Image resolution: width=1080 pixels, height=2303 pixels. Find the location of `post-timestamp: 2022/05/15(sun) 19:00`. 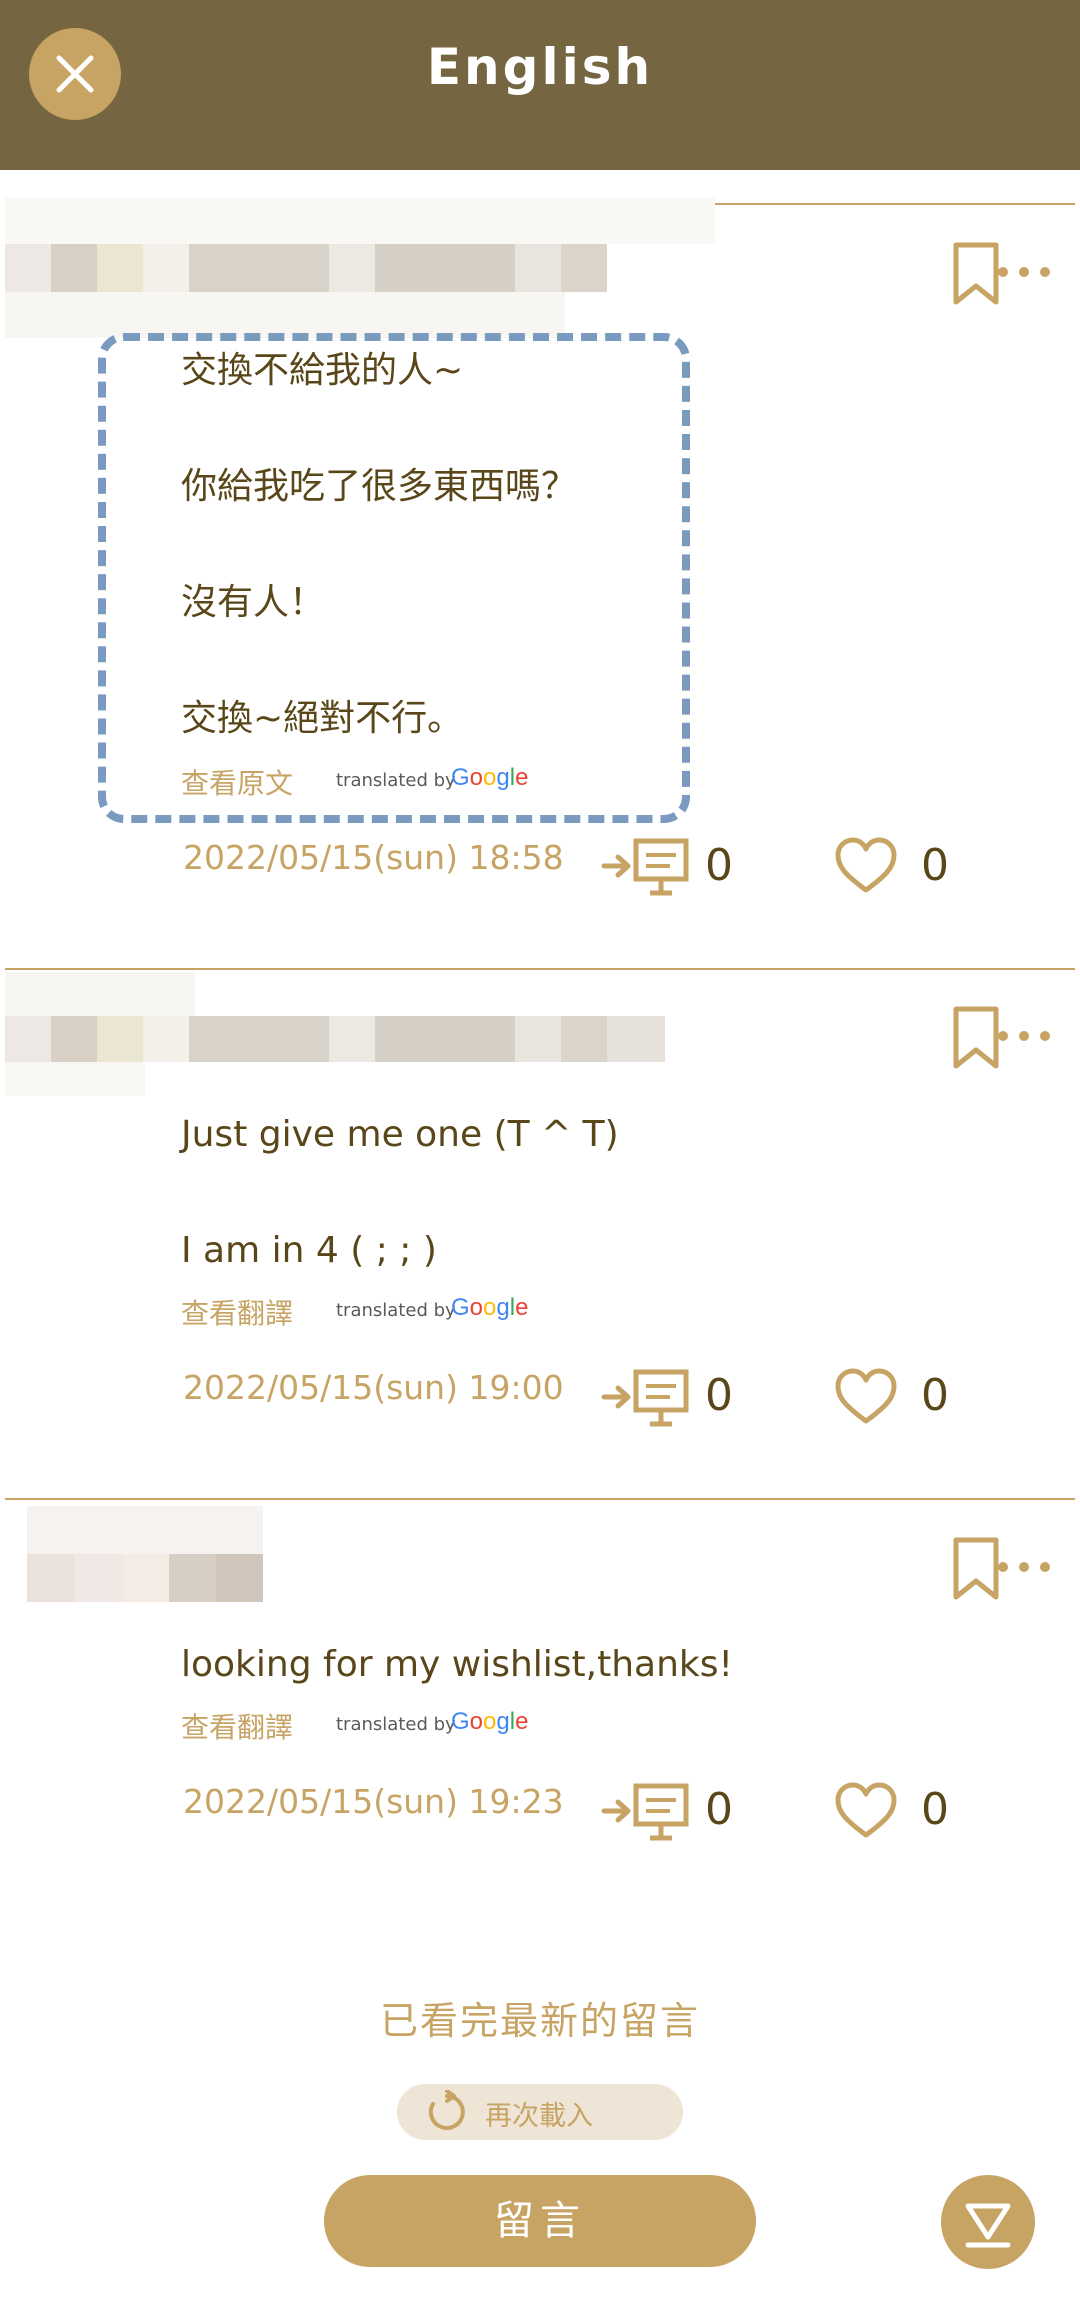

post-timestamp: 2022/05/15(sun) 19:00 is located at coordinates (373, 1387).